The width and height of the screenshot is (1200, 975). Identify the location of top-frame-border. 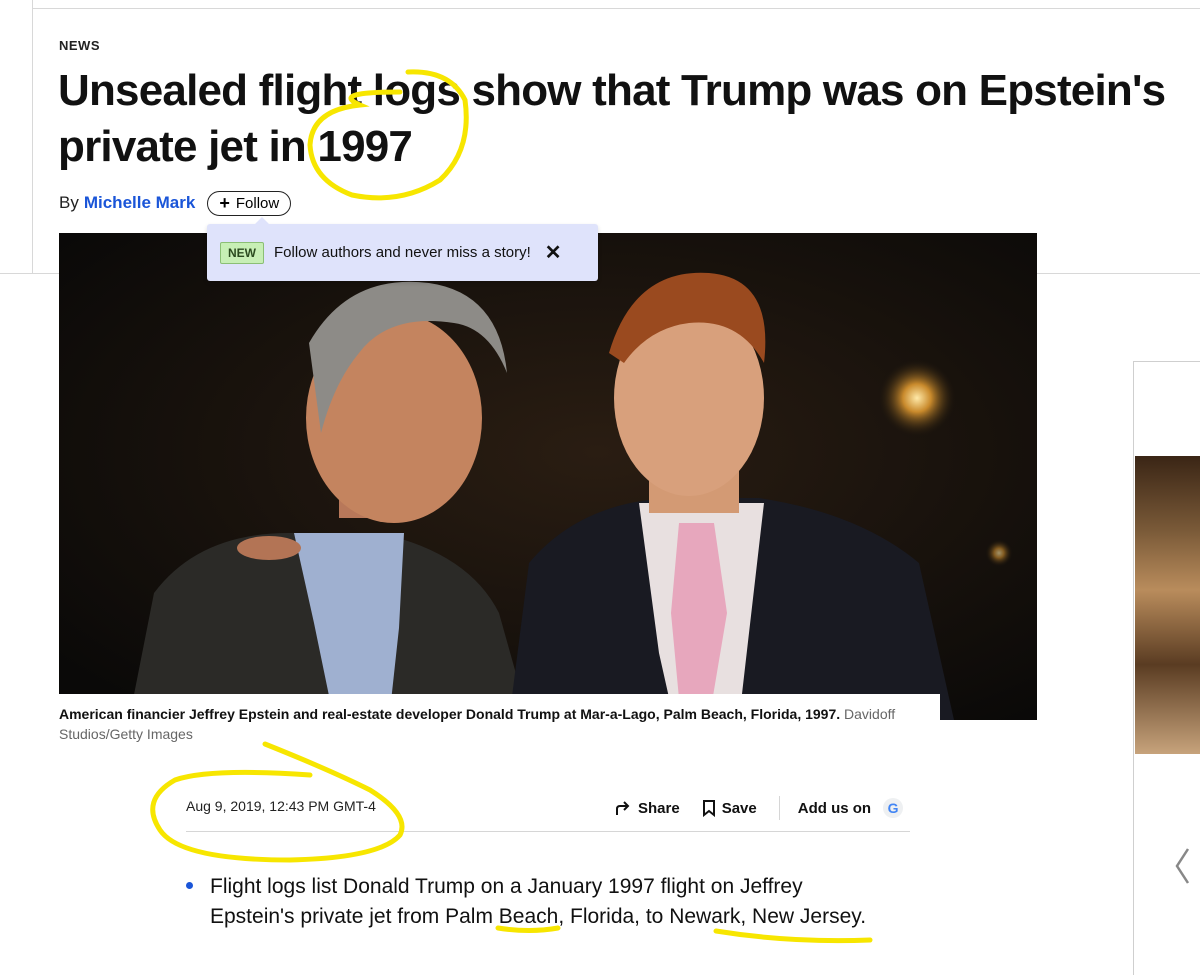
(616, 4).